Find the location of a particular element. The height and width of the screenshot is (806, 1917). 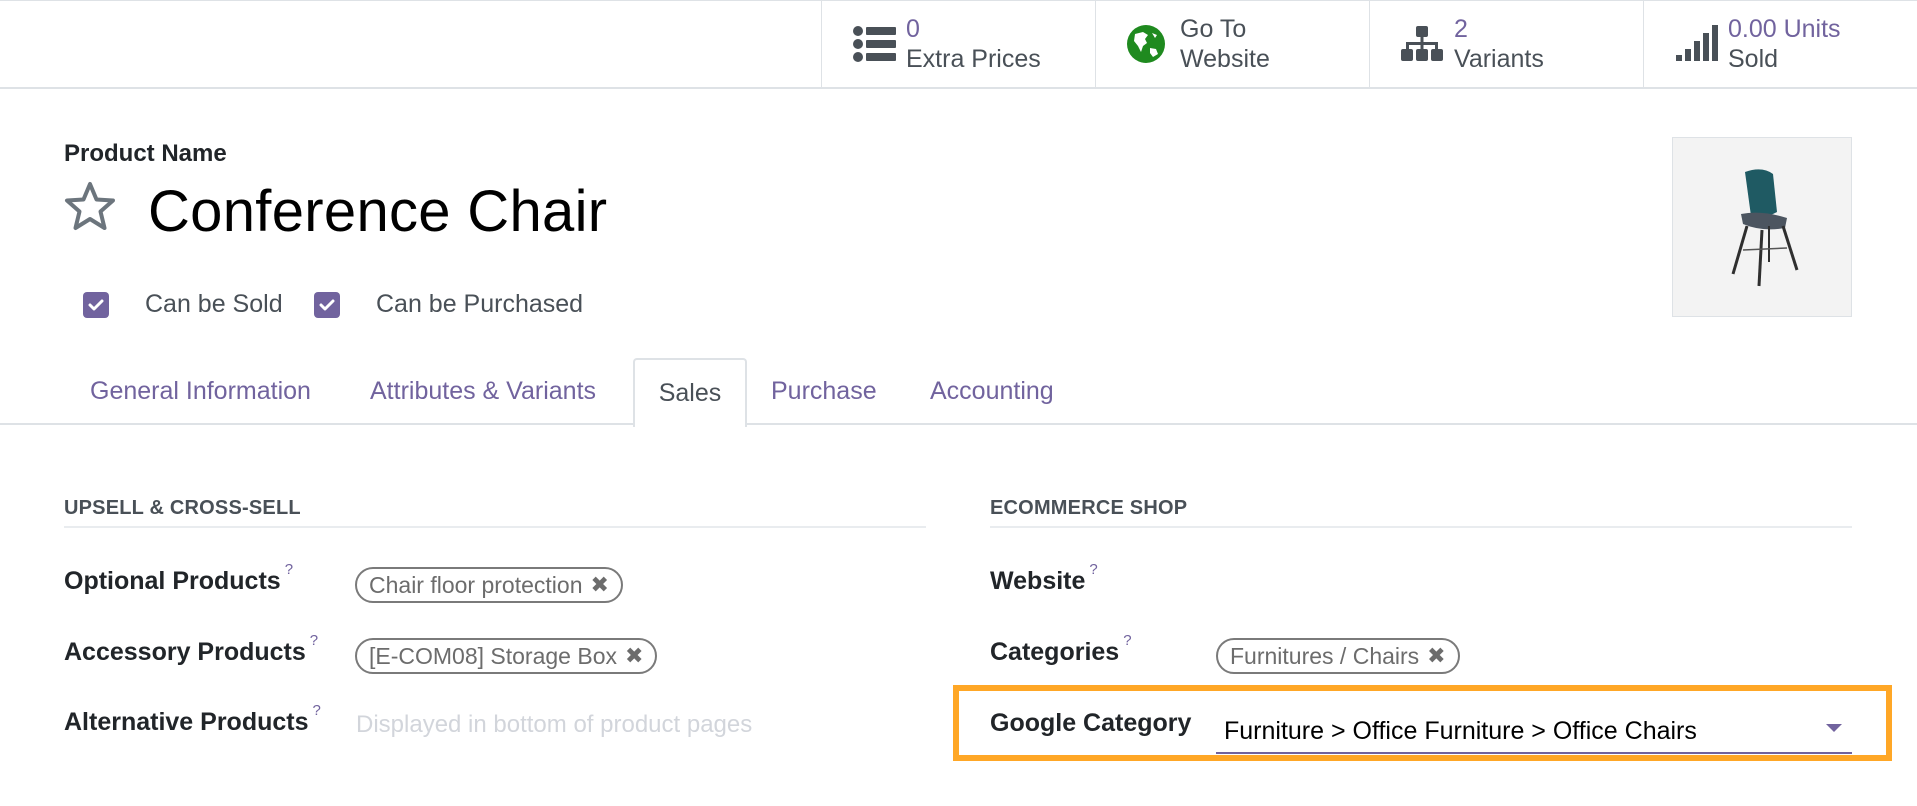

tab-attributes-variants: Attributes & Variants is located at coordinates (483, 391).